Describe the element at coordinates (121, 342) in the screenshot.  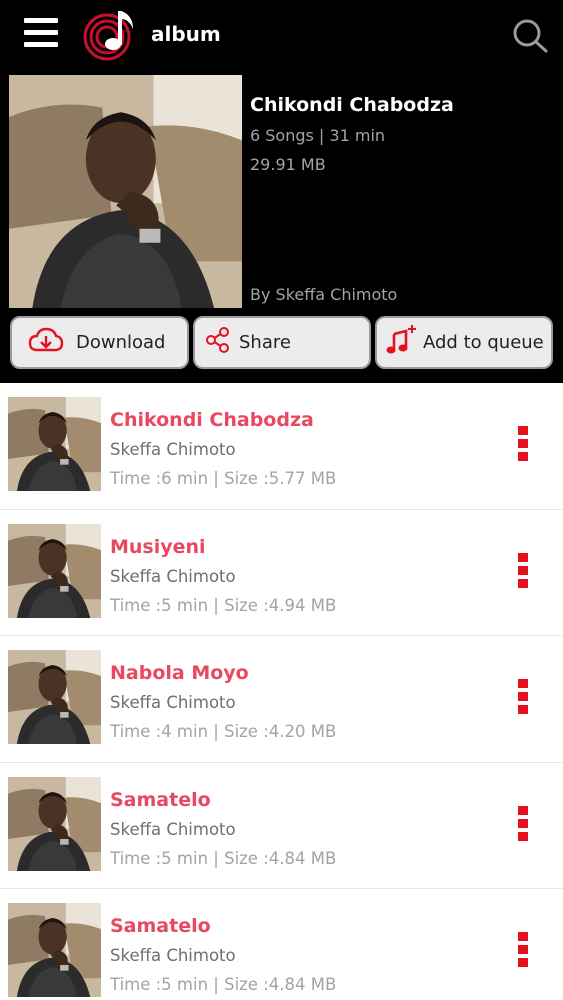
I see `download-label: Download` at that location.